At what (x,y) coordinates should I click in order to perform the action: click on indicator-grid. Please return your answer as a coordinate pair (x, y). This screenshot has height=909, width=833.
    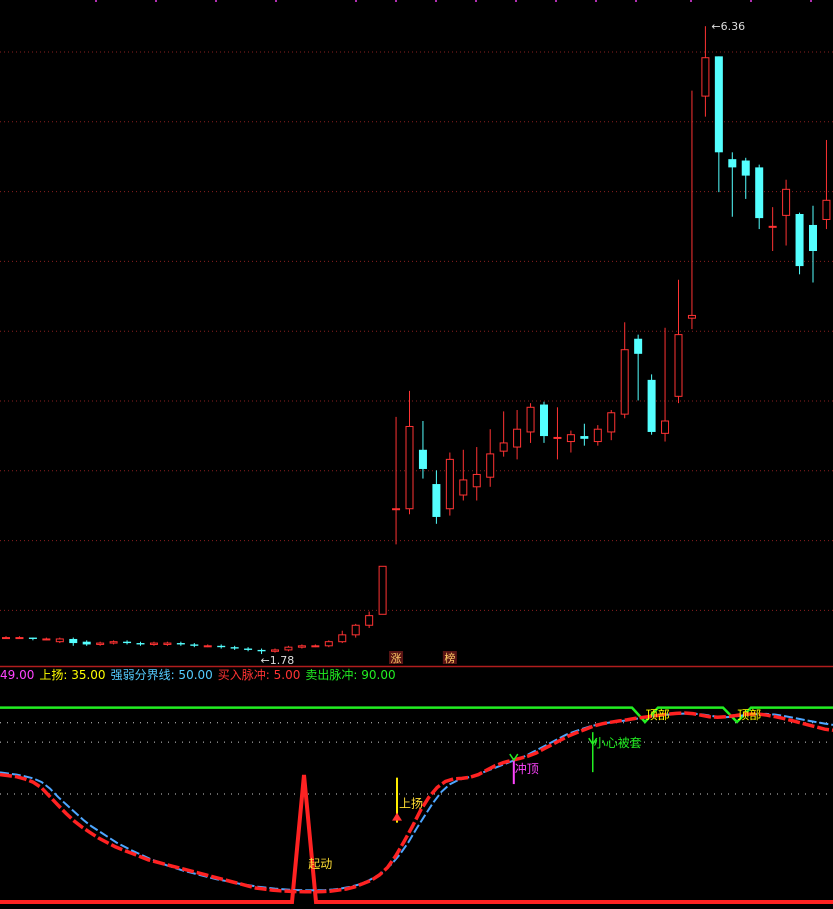
    Looking at the image, I should click on (416, 758).